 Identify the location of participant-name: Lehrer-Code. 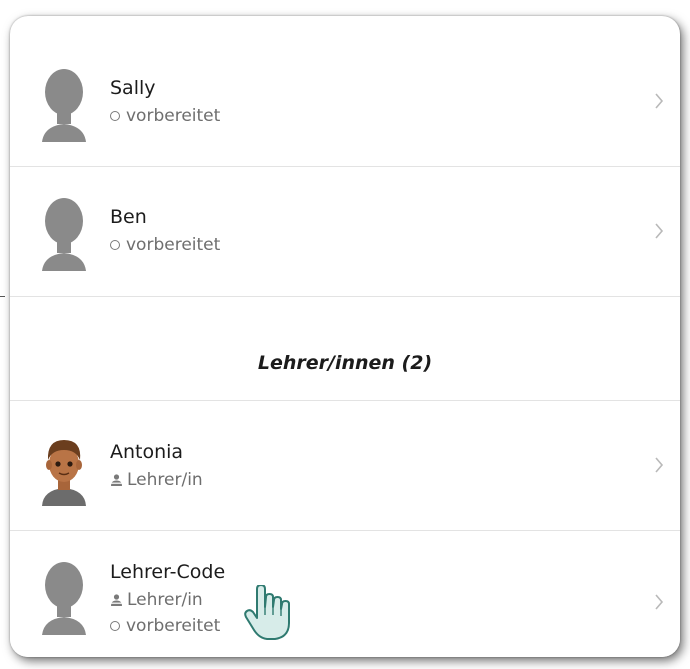
(168, 572).